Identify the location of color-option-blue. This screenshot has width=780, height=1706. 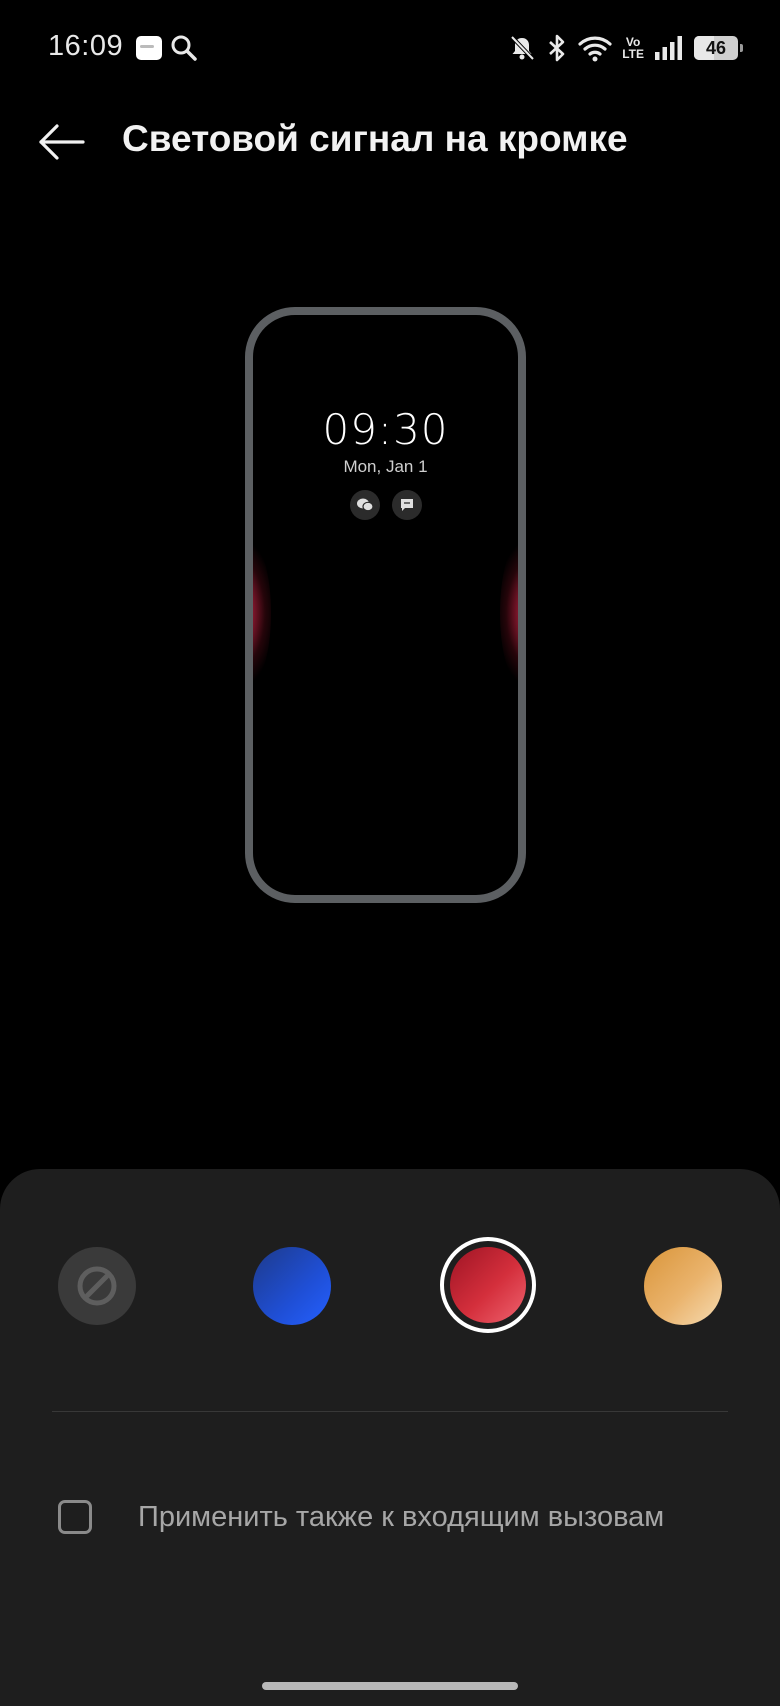
(292, 1286).